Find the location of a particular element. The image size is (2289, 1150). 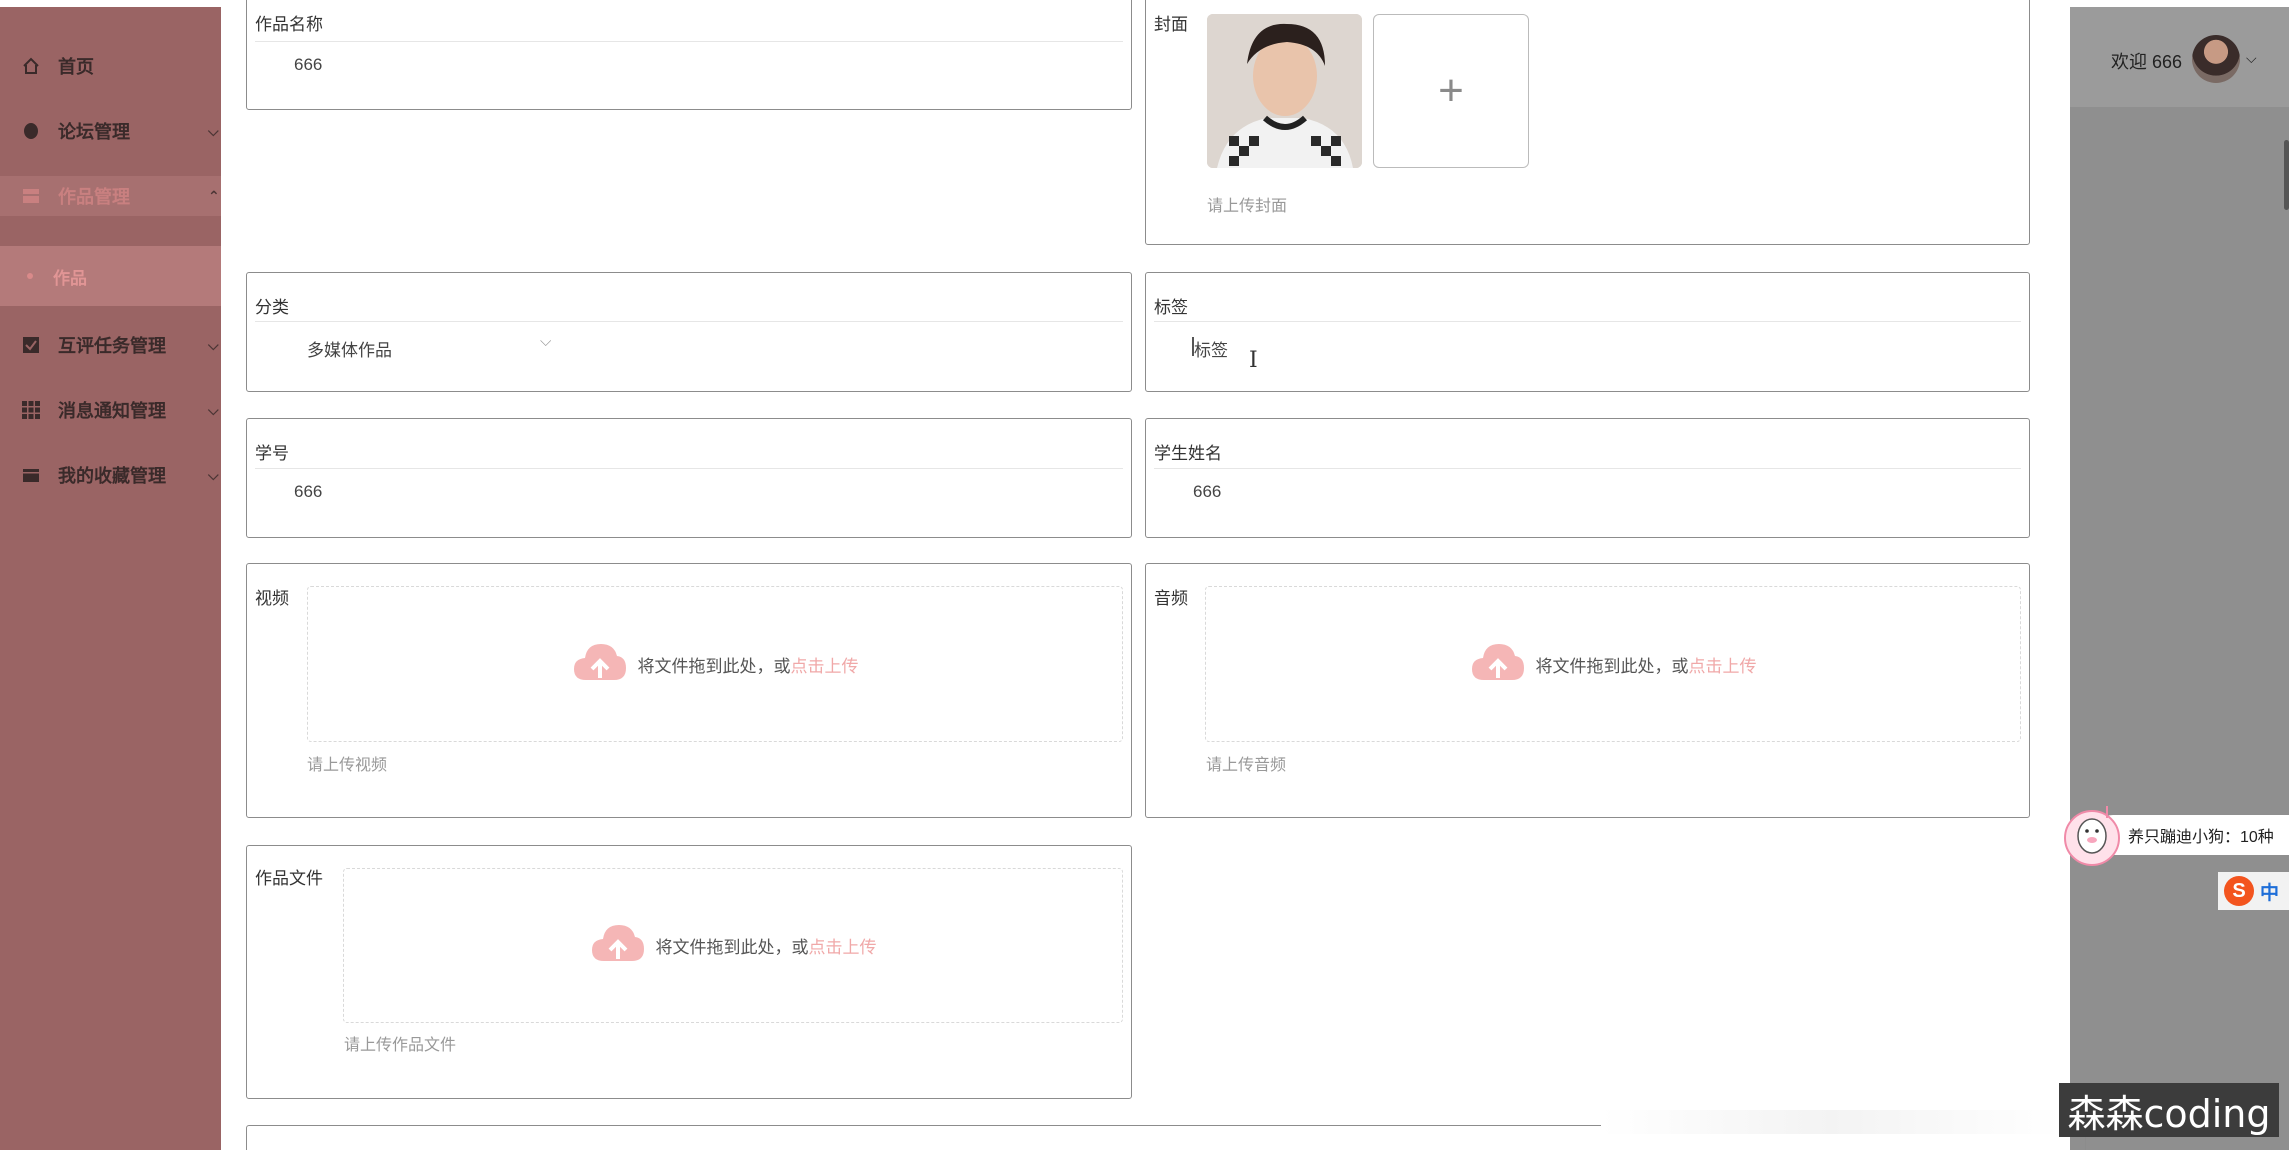

sidebar-item-label: 互评任务管理 is located at coordinates (112, 346).